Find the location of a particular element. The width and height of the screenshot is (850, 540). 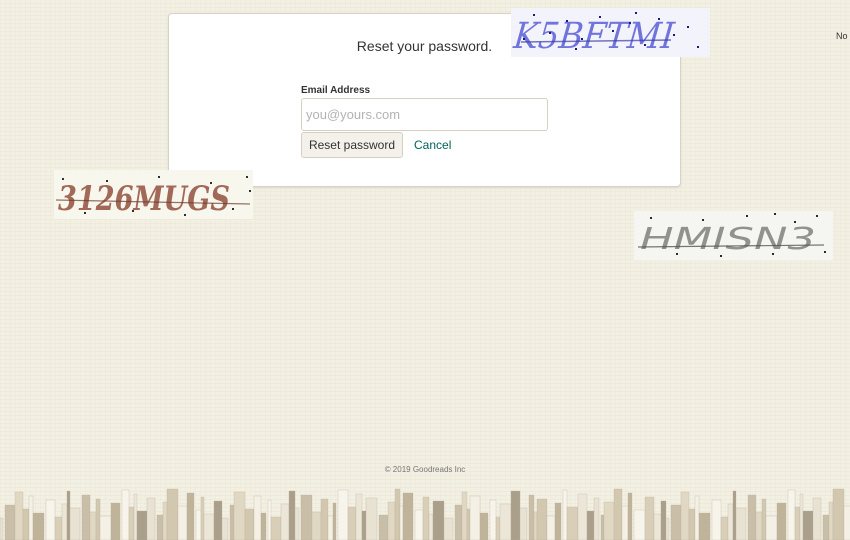

reset-password-button: Reset password is located at coordinates (352, 145).